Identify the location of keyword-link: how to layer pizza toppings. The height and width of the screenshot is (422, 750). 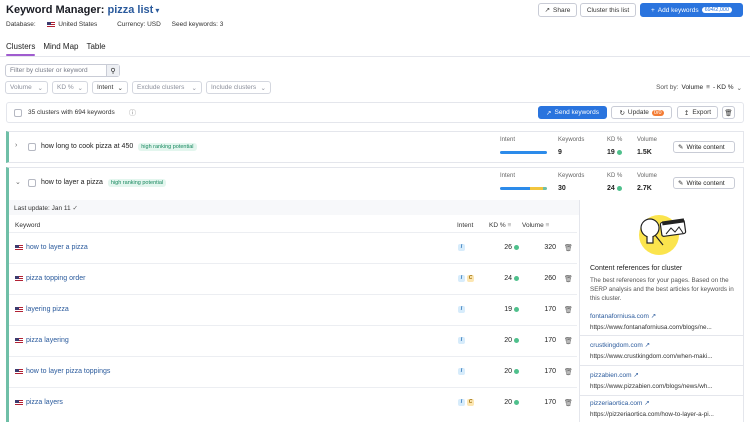
(62, 371).